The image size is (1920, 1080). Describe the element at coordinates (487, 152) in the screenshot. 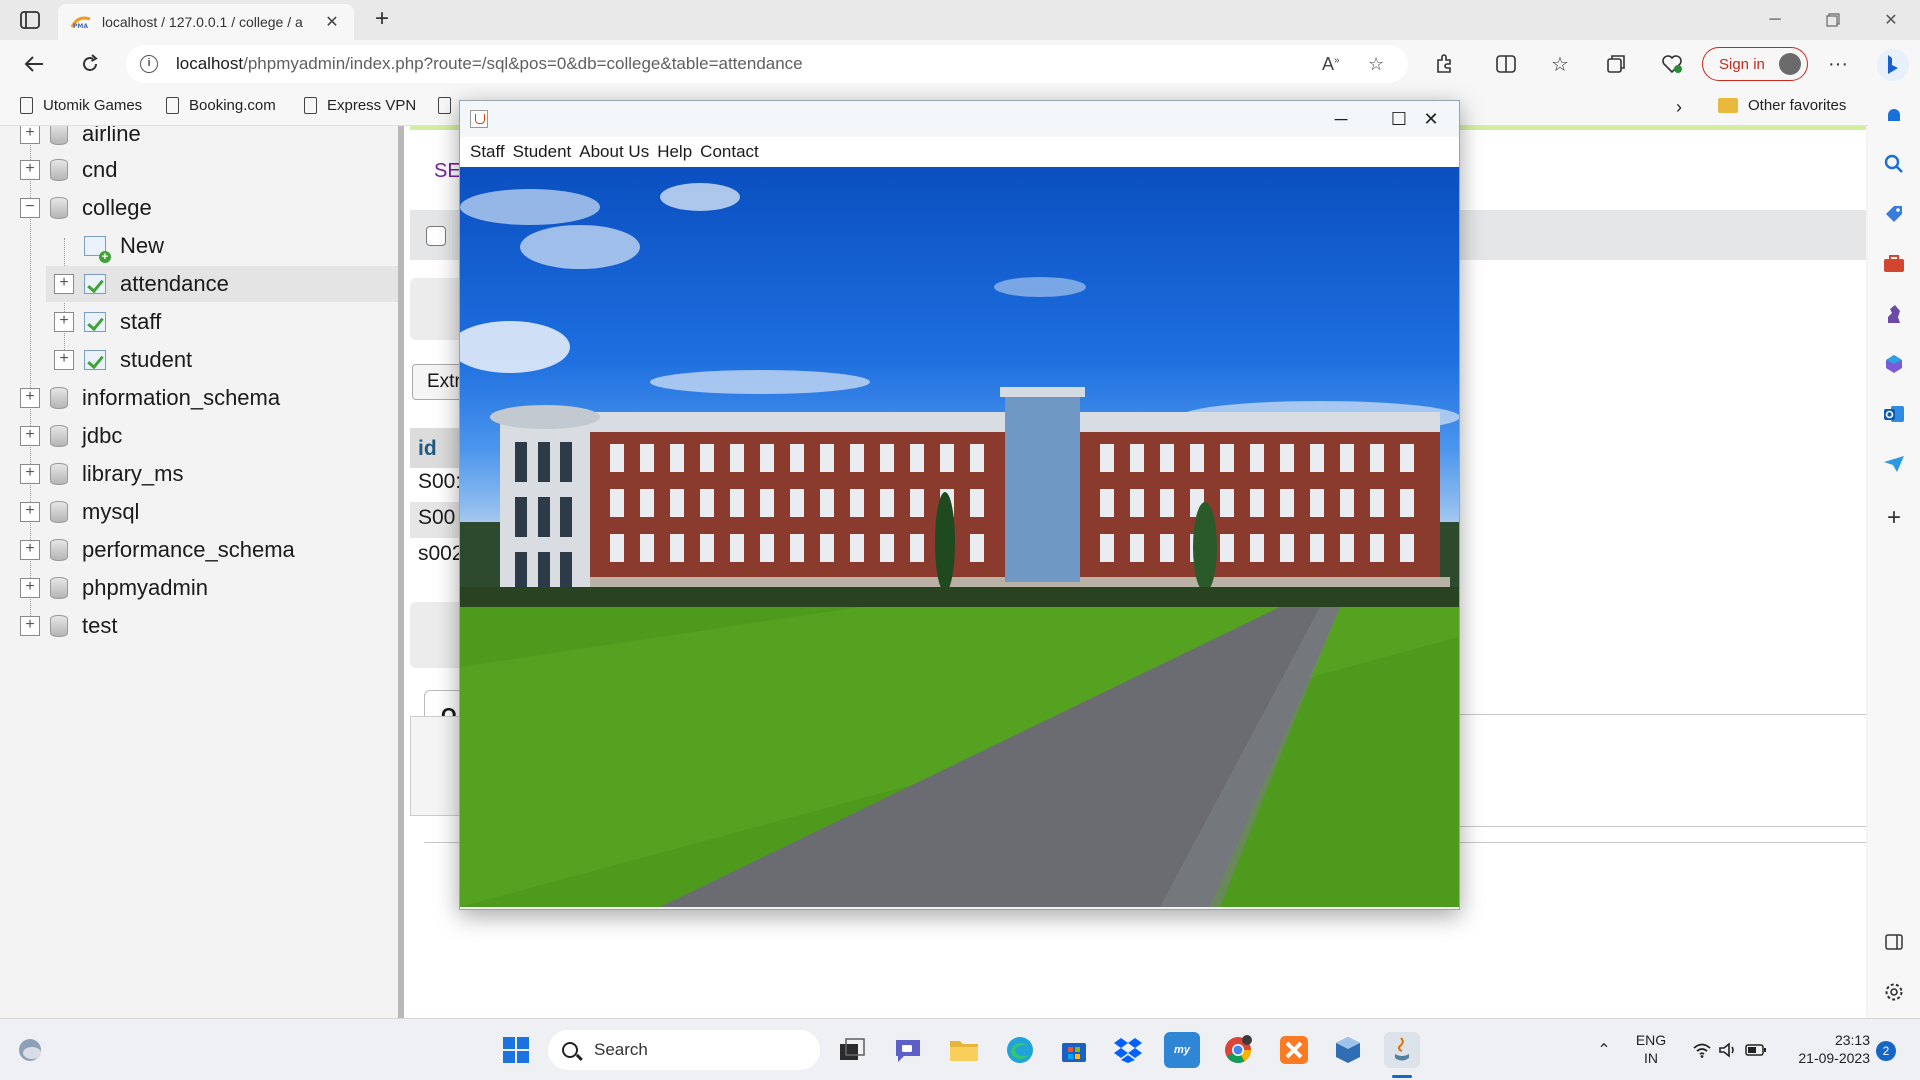

I see `menu-staff: Staff` at that location.